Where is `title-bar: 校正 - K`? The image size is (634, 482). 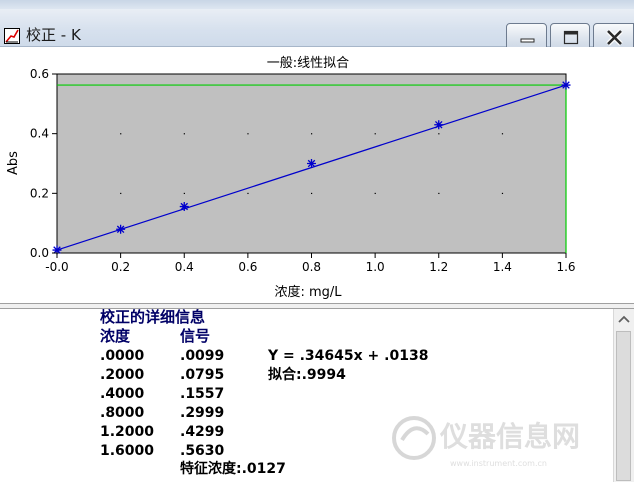 title-bar: 校正 - K is located at coordinates (317, 30).